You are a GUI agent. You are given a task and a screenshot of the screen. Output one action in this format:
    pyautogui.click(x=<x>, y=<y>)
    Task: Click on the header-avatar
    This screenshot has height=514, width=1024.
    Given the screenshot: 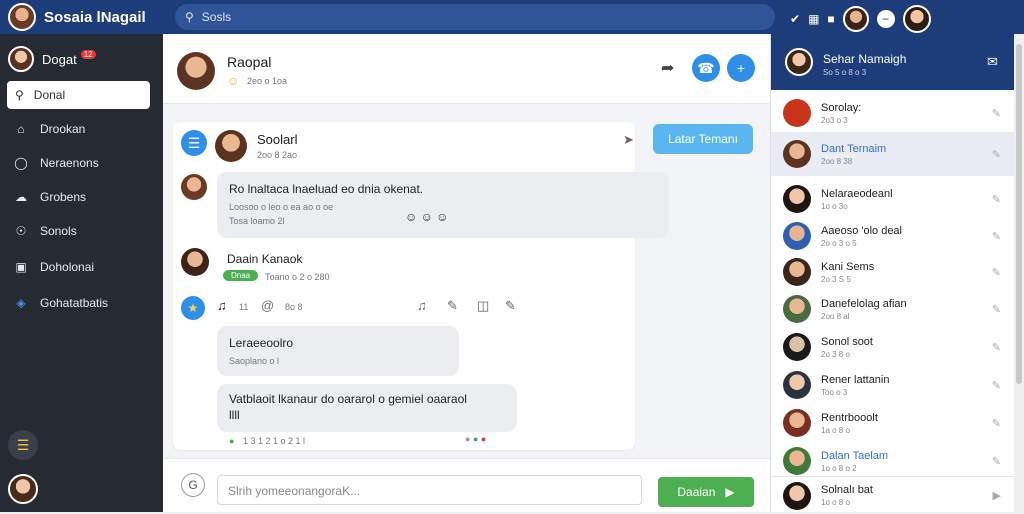 What is the action you would take?
    pyautogui.click(x=799, y=62)
    